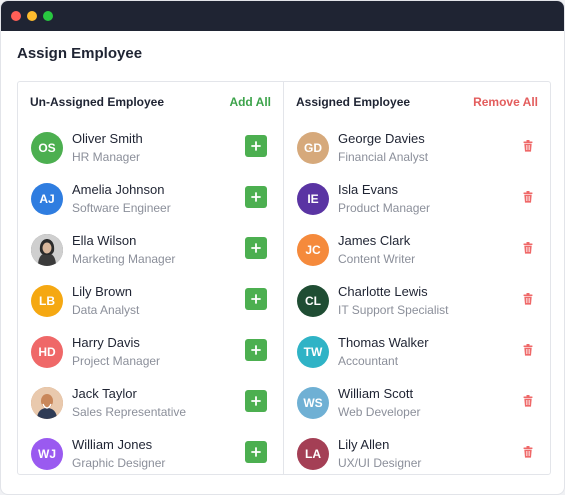  Describe the element at coordinates (107, 138) in the screenshot. I see `employee-name: Oliver Smith` at that location.